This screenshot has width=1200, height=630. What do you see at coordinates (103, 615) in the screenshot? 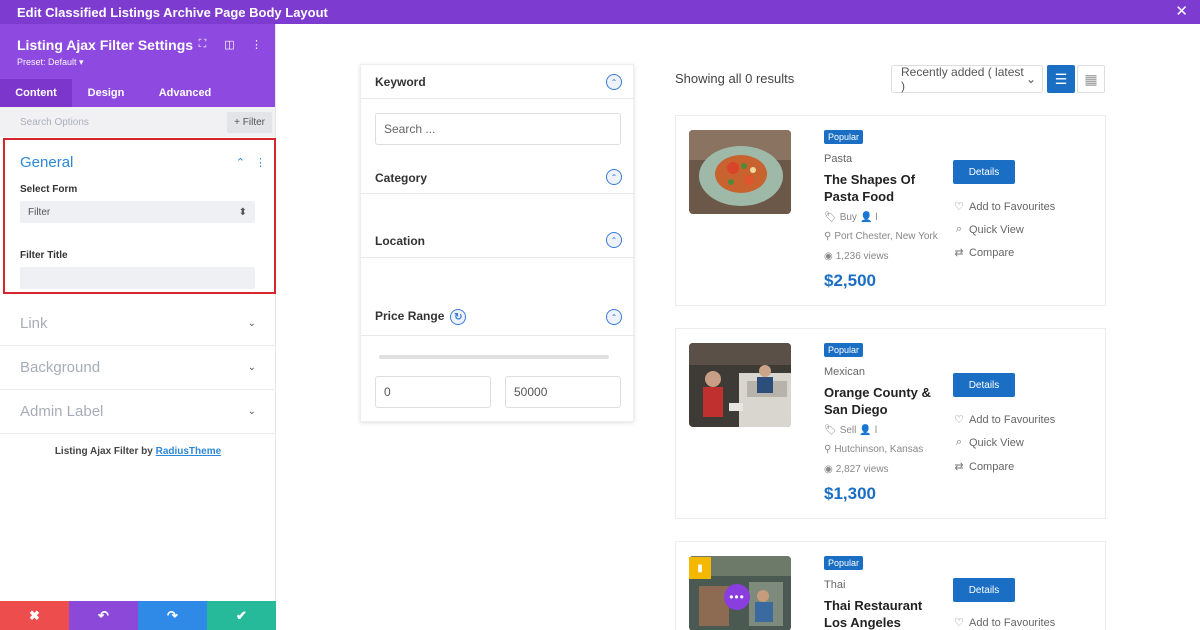
I see `undo-button: ↶` at bounding box center [103, 615].